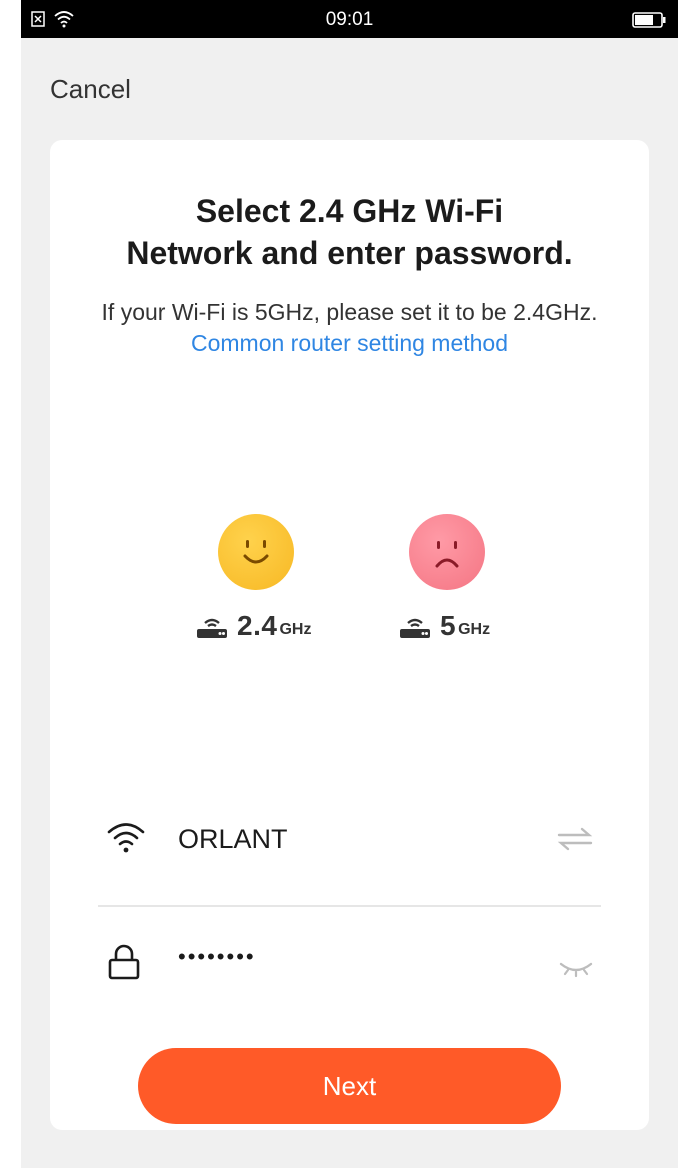 The width and height of the screenshot is (681, 1168). Describe the element at coordinates (257, 625) in the screenshot. I see `band-number: 2.4` at that location.